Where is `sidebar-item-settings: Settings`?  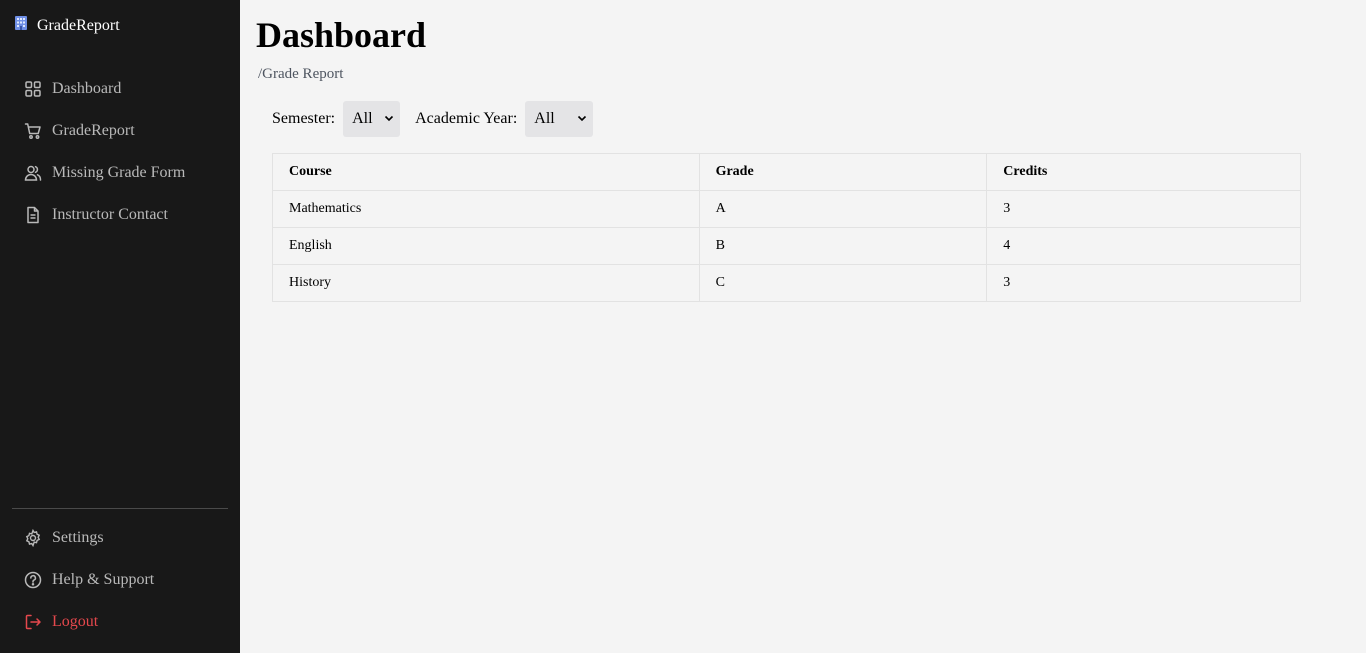 sidebar-item-settings: Settings is located at coordinates (64, 538).